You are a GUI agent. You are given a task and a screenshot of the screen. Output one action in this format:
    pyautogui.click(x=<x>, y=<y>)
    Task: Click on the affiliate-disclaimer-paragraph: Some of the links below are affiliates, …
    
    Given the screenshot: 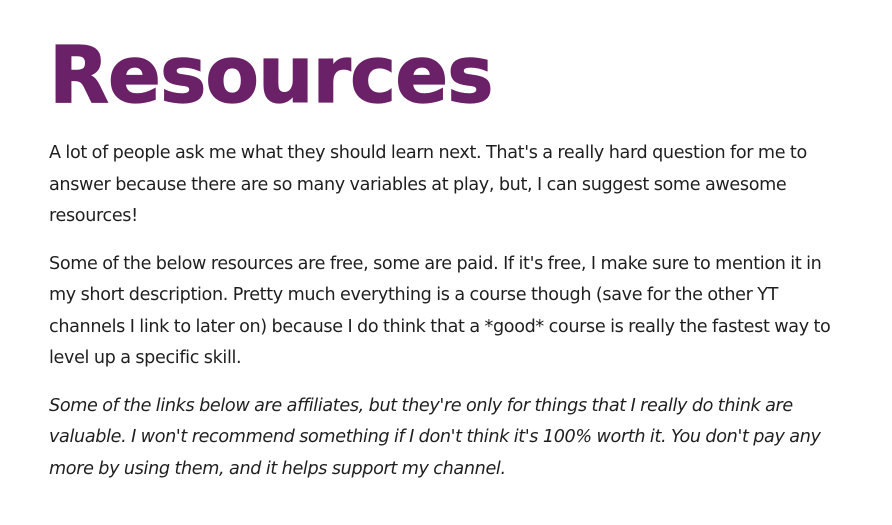 What is the action you would take?
    pyautogui.click(x=435, y=437)
    